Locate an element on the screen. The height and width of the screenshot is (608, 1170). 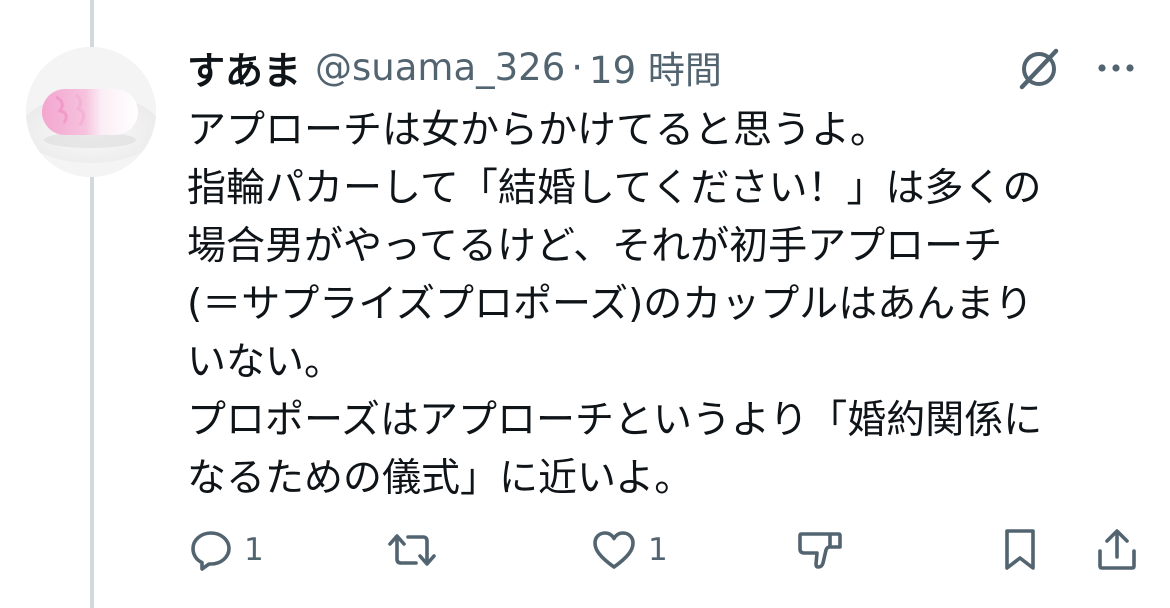
tweet-header: すあま @suama_326 · 19 時間 is located at coordinates (454, 67).